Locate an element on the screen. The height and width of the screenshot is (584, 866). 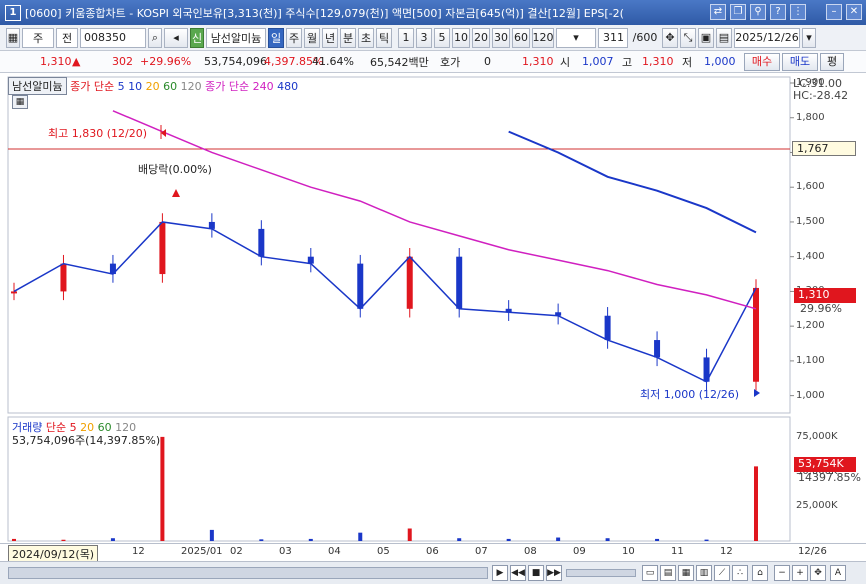
ma240-label: 240 is located at coordinates (263, 86).